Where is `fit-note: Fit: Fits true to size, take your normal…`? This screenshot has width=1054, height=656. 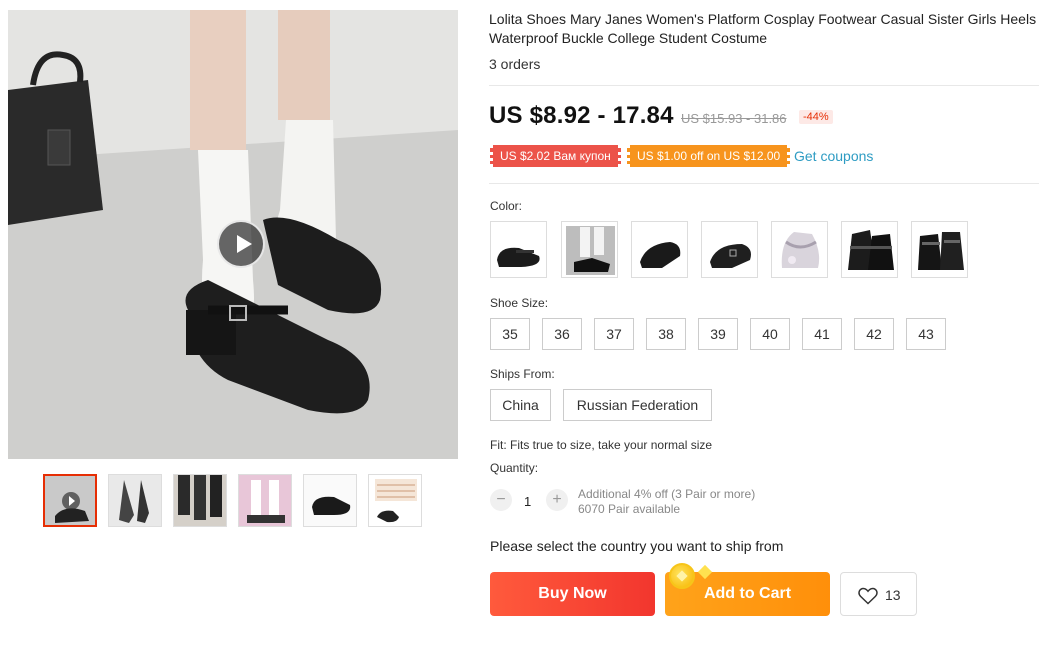 fit-note: Fit: Fits true to size, take your normal… is located at coordinates (601, 445).